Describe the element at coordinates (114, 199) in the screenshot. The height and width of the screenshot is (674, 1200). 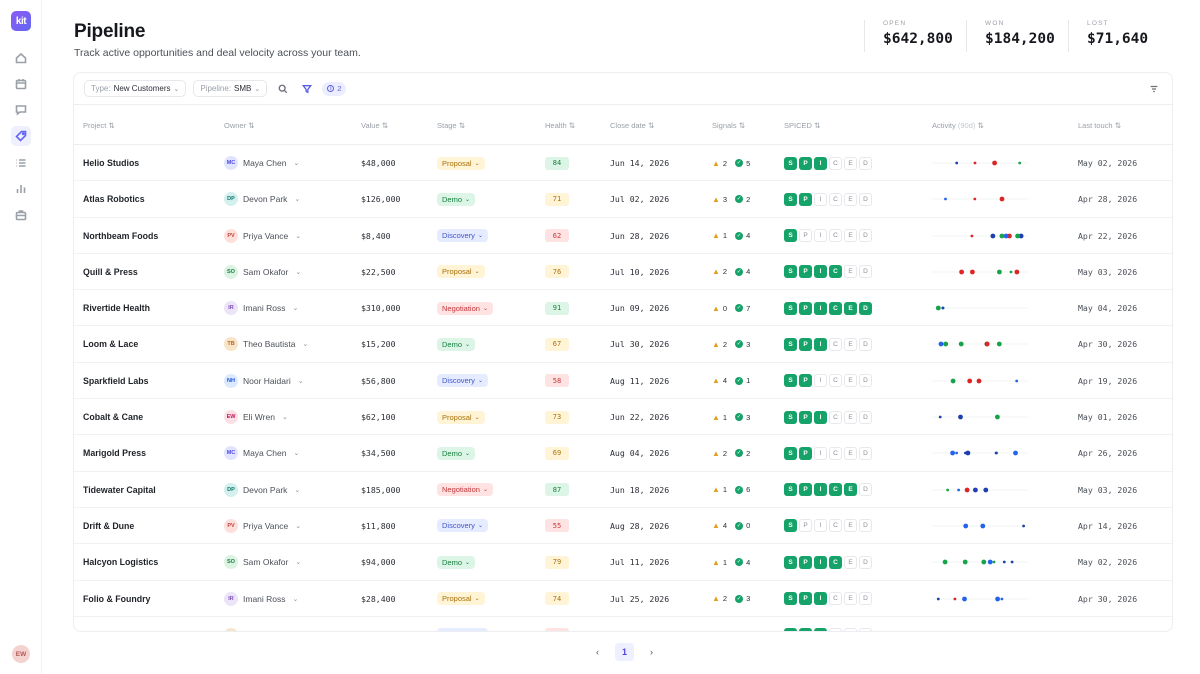
I see `project-name: Atlas Robotics` at that location.